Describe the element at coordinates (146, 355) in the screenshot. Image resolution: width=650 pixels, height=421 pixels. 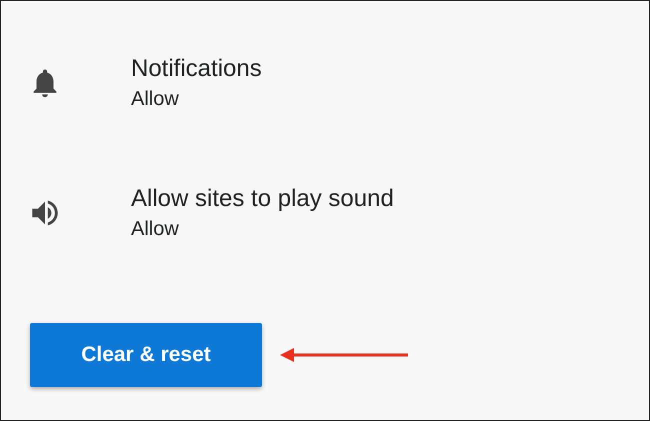
I see `clear-reset-button: Clear & reset` at that location.